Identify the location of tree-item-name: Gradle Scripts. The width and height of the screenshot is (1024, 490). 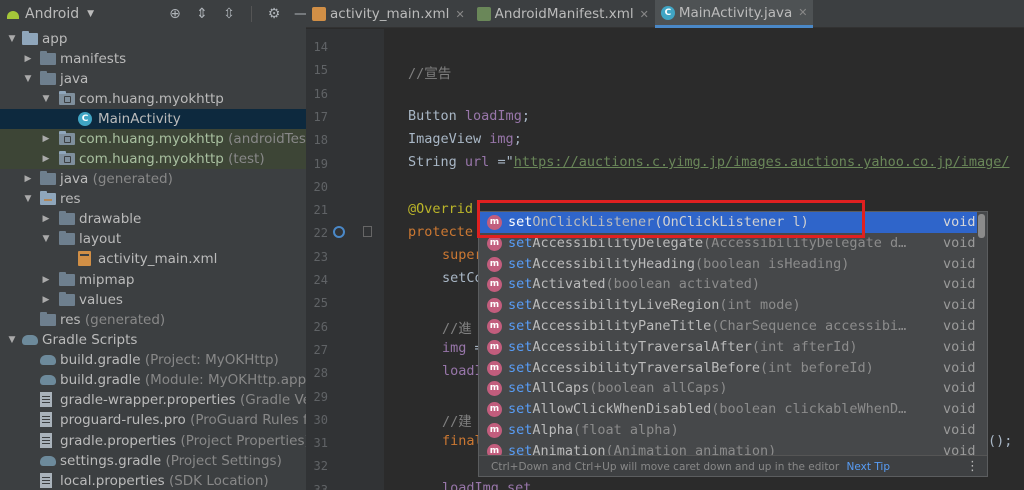
(90, 340).